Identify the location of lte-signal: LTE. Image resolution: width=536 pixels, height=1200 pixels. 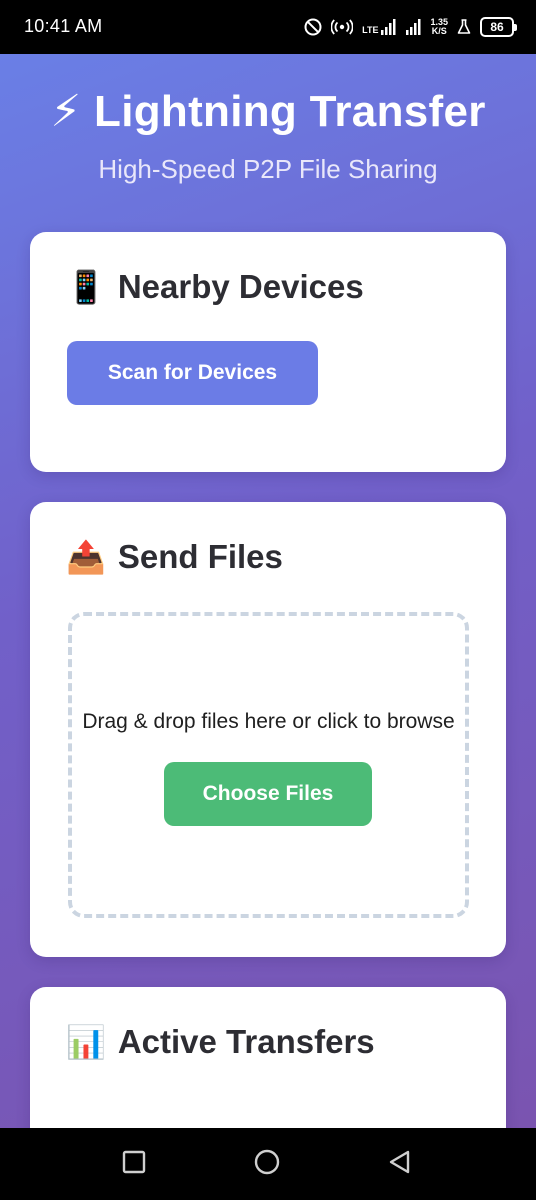
(379, 27).